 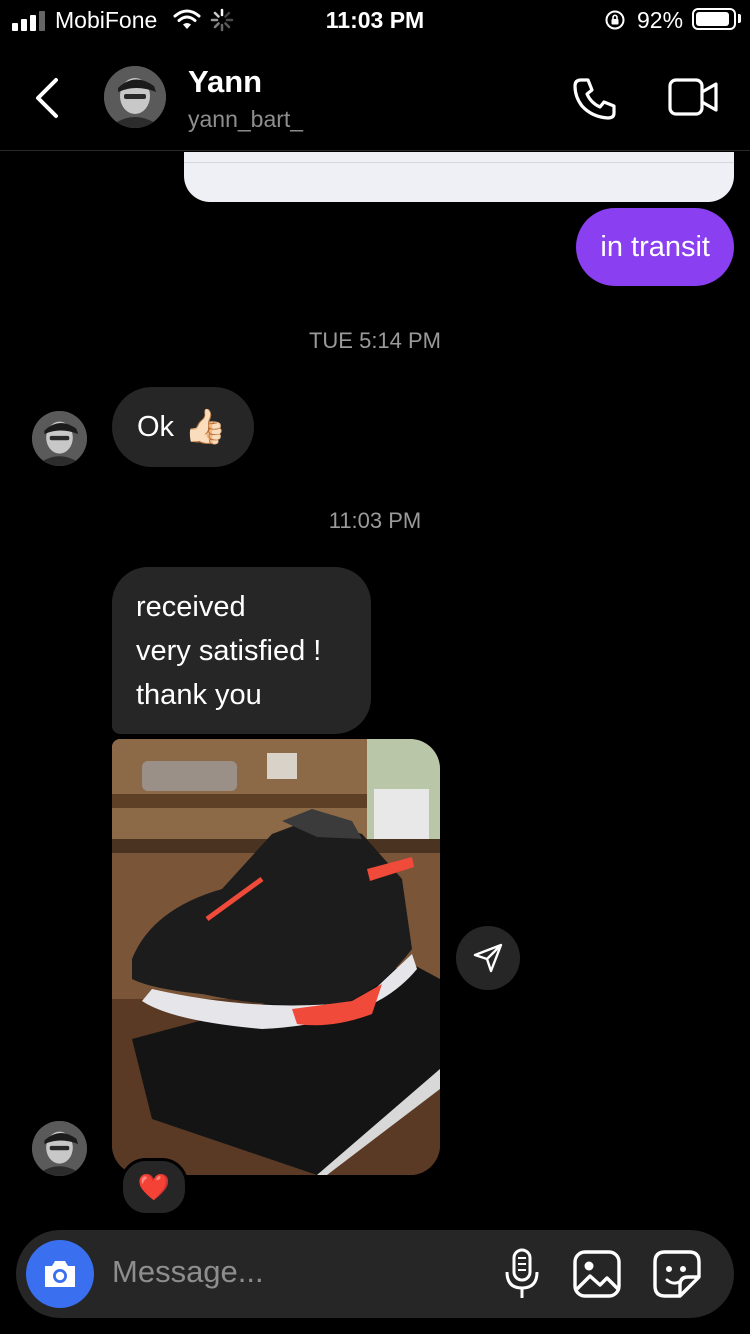 I want to click on paper-plane-icon, so click(x=488, y=958).